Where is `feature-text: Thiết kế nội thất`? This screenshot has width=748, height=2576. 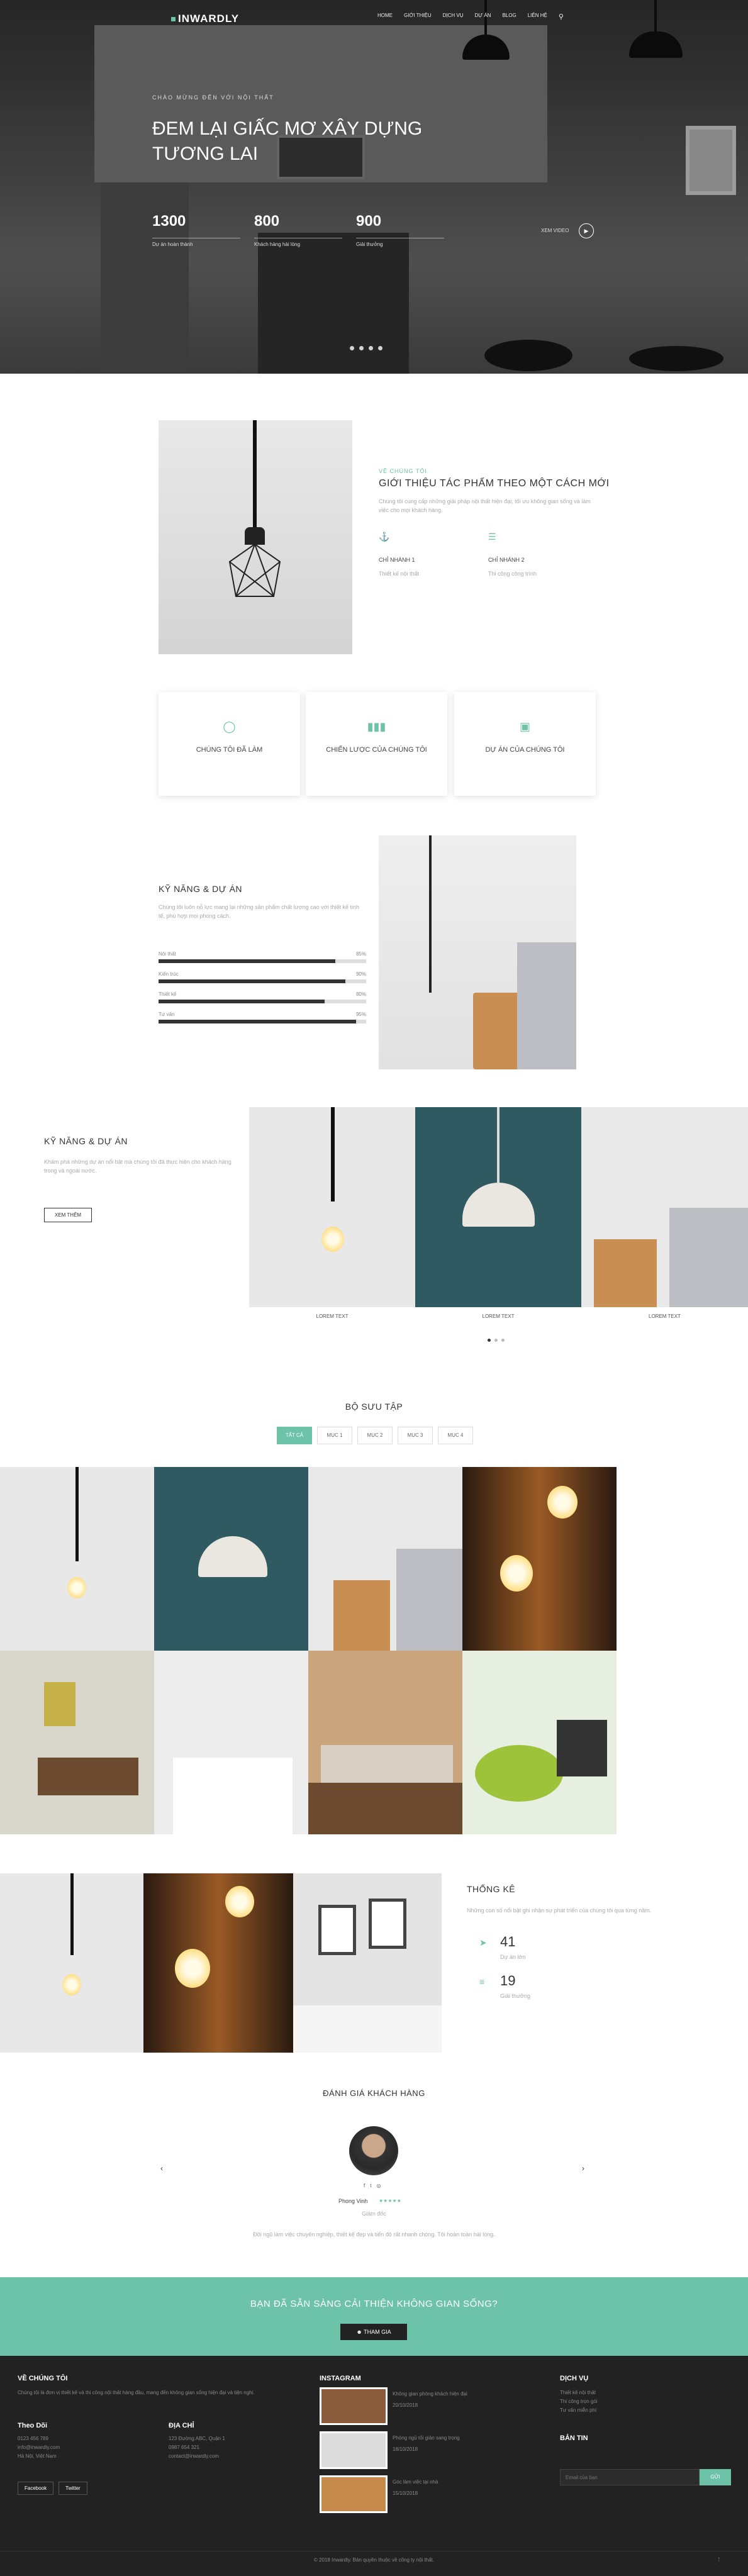
feature-text: Thiết kế nội thất is located at coordinates (399, 574).